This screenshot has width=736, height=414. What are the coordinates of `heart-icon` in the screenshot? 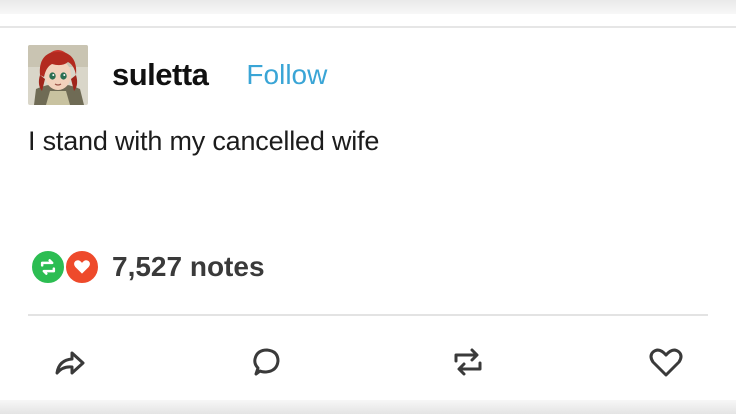 It's located at (82, 267).